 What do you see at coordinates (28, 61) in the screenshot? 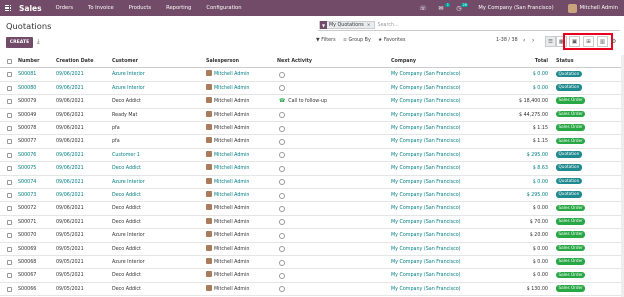
I see `header-number: Number` at bounding box center [28, 61].